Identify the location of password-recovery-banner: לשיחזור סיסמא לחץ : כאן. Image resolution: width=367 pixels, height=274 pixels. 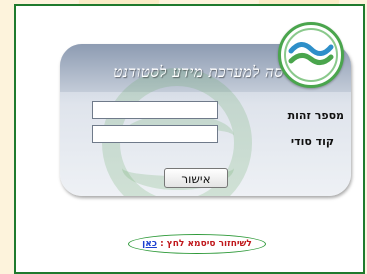
(197, 244).